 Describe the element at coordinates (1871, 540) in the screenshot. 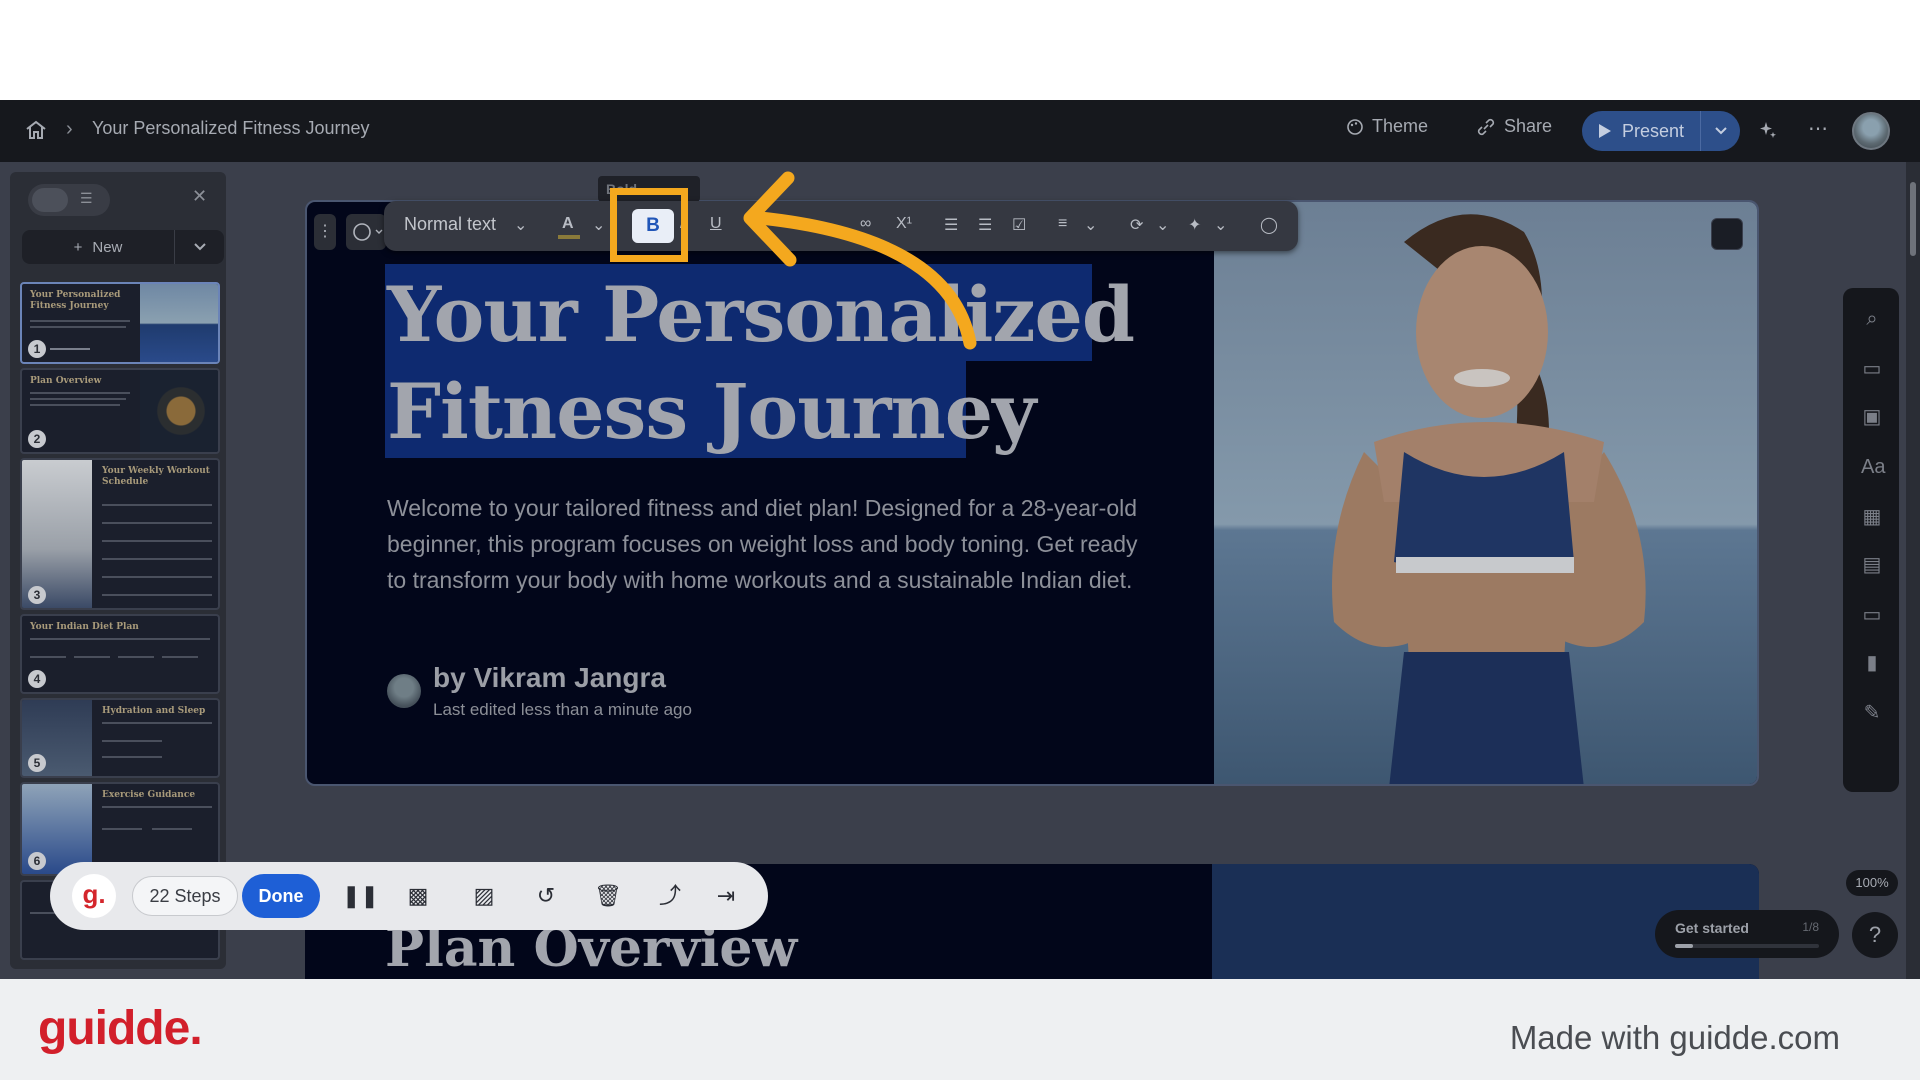

I see `insert-rail: ⌕ ▭ ▣ Aa ▦ ▤ ▭ ▮ ✎` at that location.